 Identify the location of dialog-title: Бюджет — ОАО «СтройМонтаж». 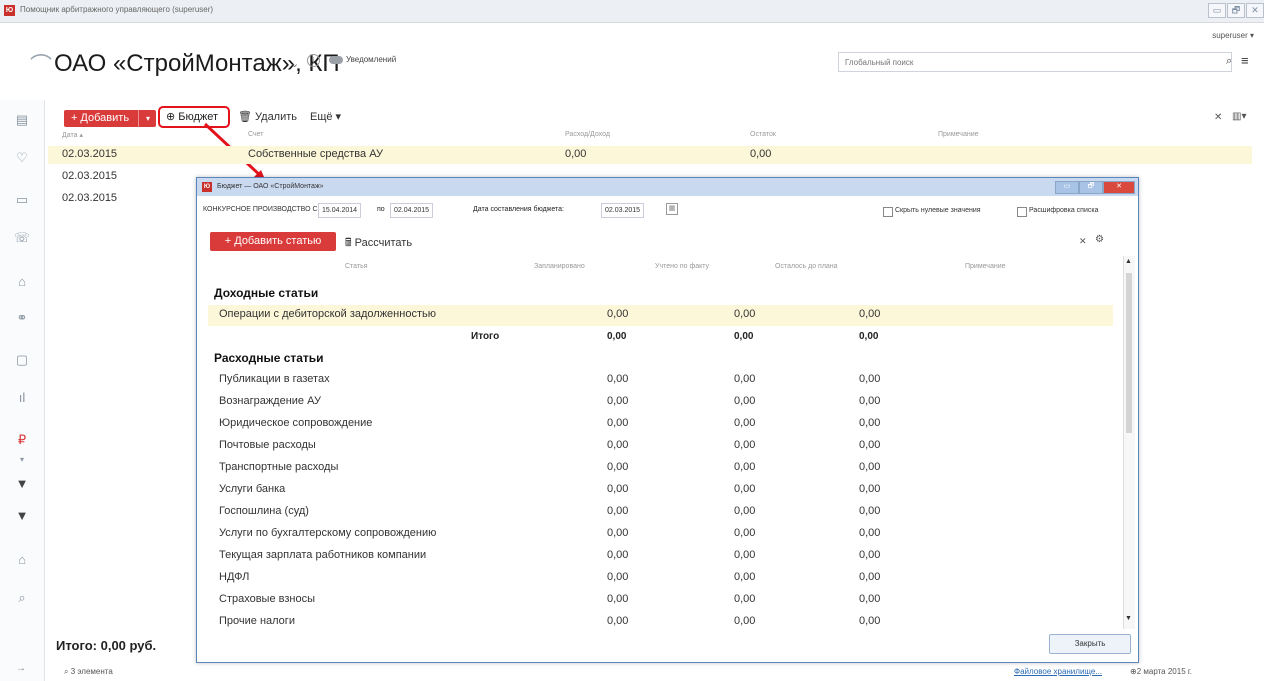
(270, 186).